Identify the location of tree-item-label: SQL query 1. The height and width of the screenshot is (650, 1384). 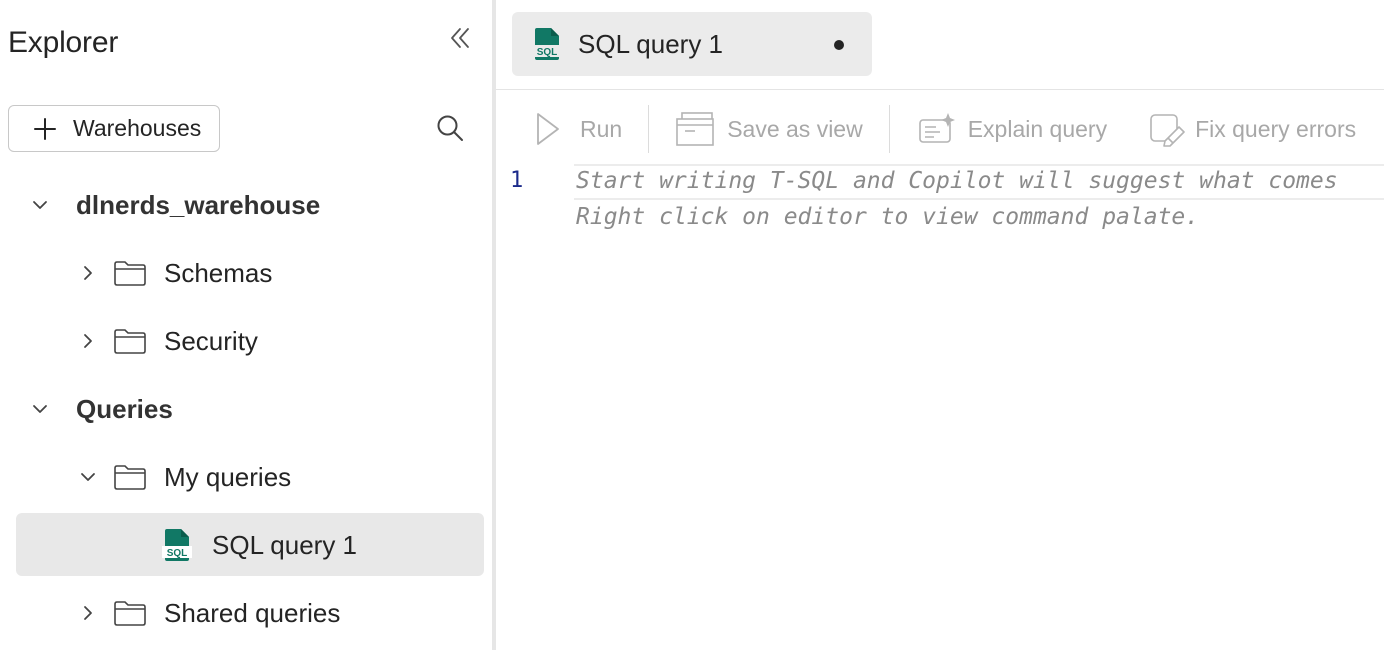
(285, 544).